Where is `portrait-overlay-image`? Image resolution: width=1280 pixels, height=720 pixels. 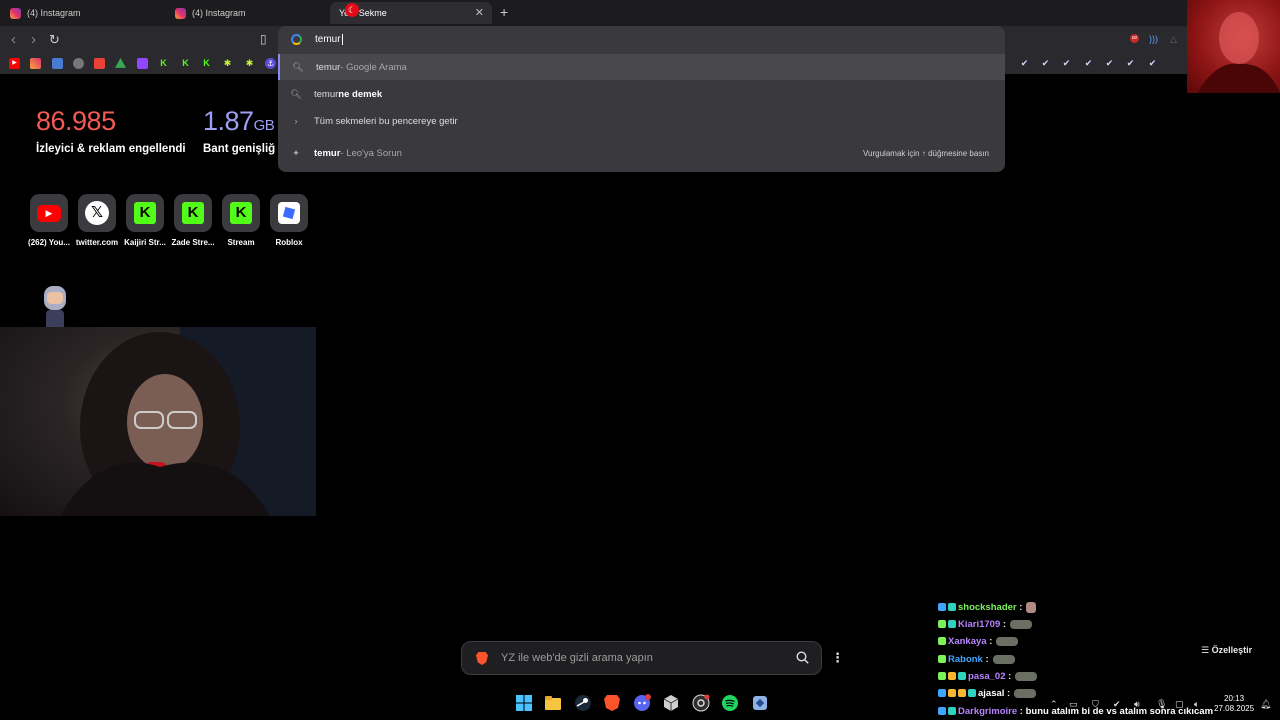
portrait-overlay-image is located at coordinates (1233, 46).